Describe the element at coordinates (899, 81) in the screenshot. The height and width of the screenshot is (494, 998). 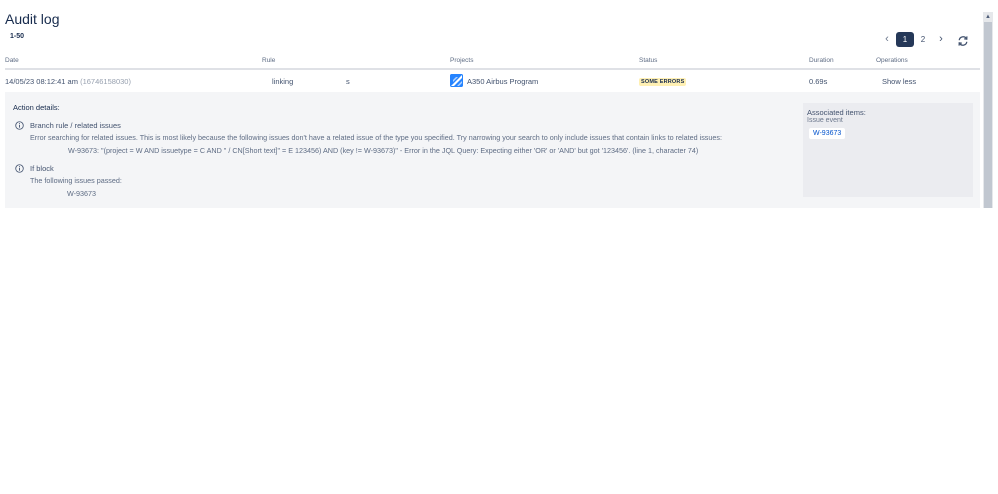
I see `show-less-button: Show less` at that location.